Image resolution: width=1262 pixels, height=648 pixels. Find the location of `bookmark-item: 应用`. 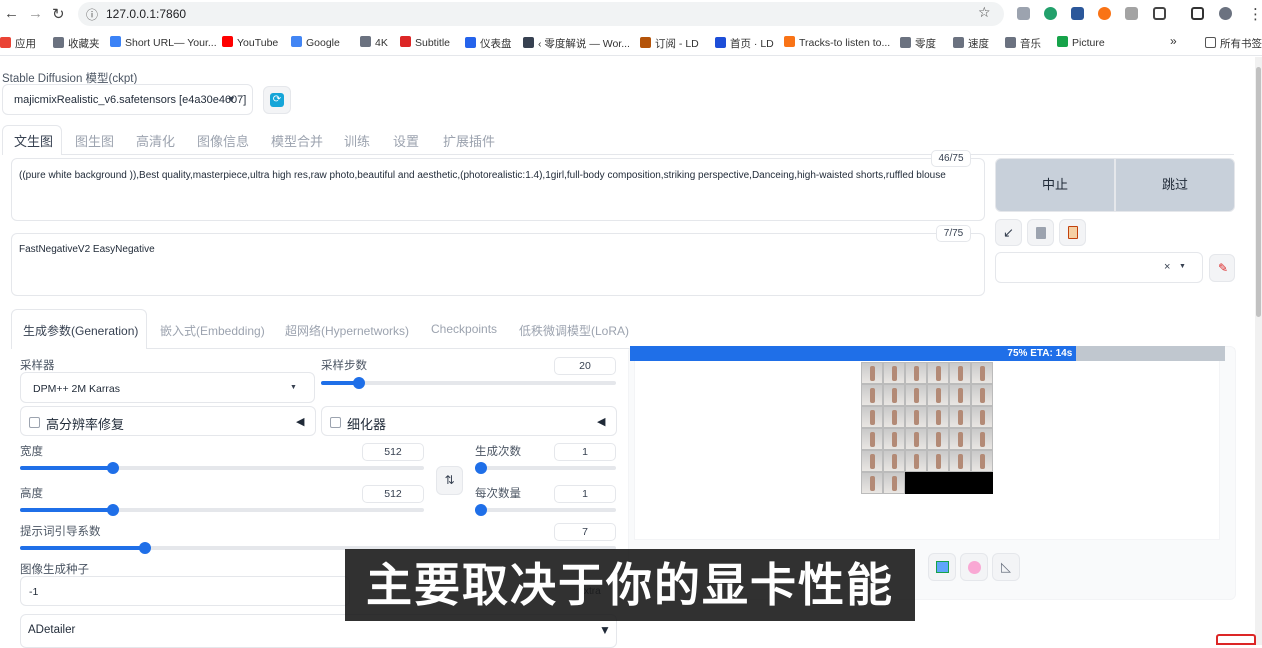

bookmark-item: 应用 is located at coordinates (18, 43).